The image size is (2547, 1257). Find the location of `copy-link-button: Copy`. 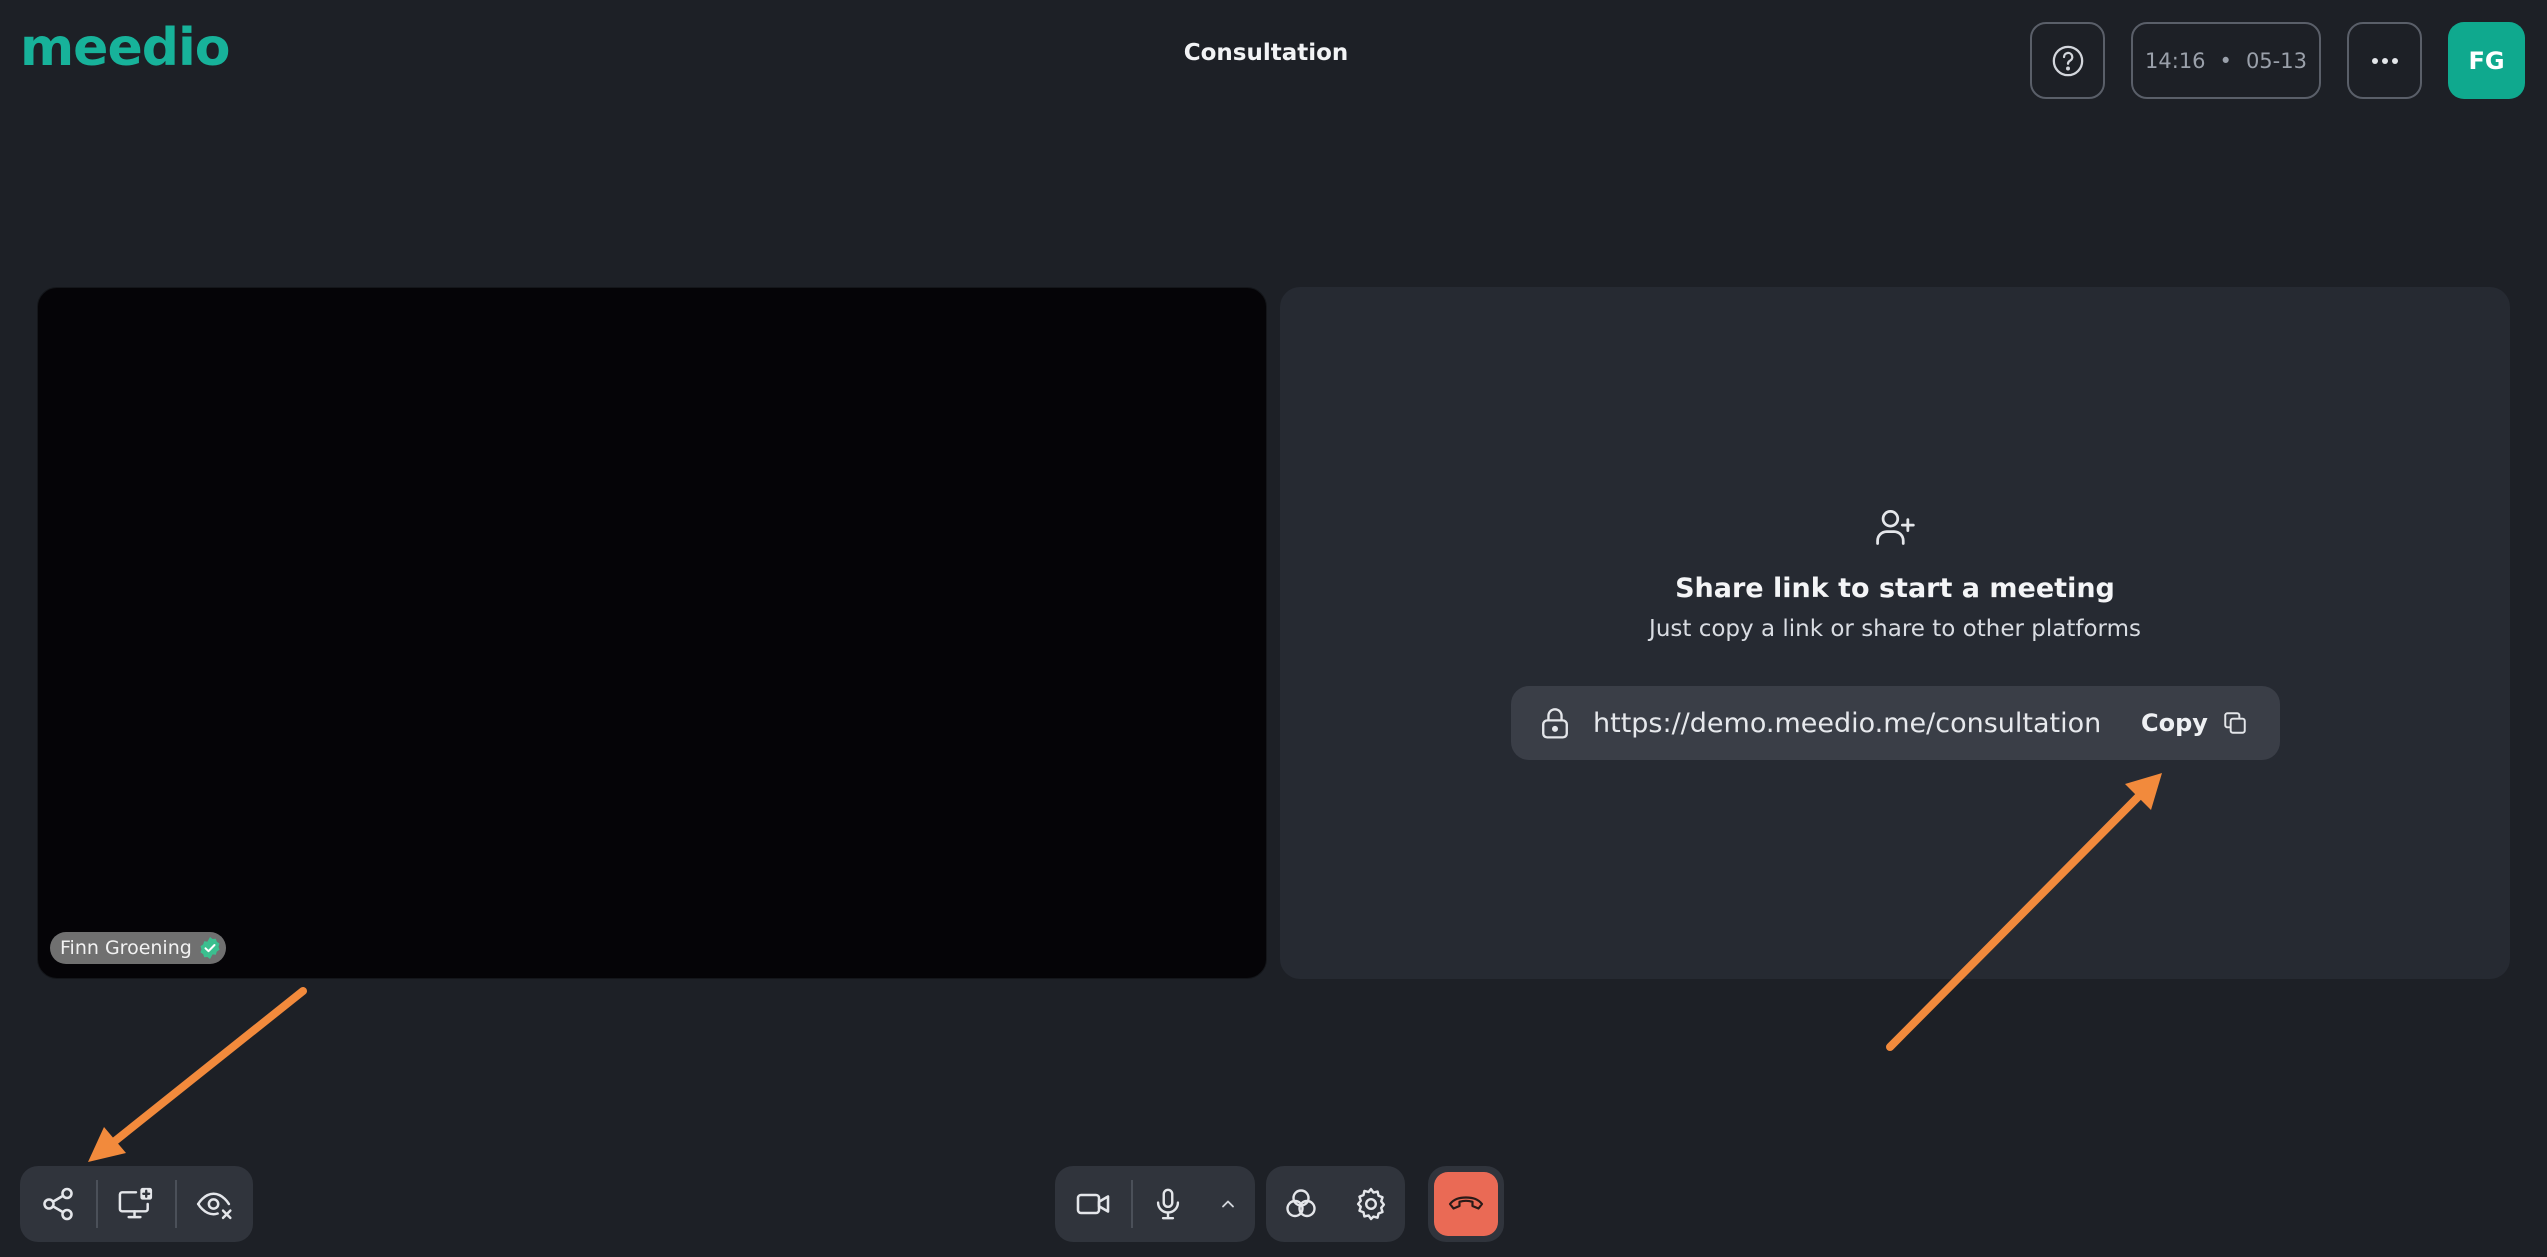

copy-link-button: Copy is located at coordinates (2194, 723).